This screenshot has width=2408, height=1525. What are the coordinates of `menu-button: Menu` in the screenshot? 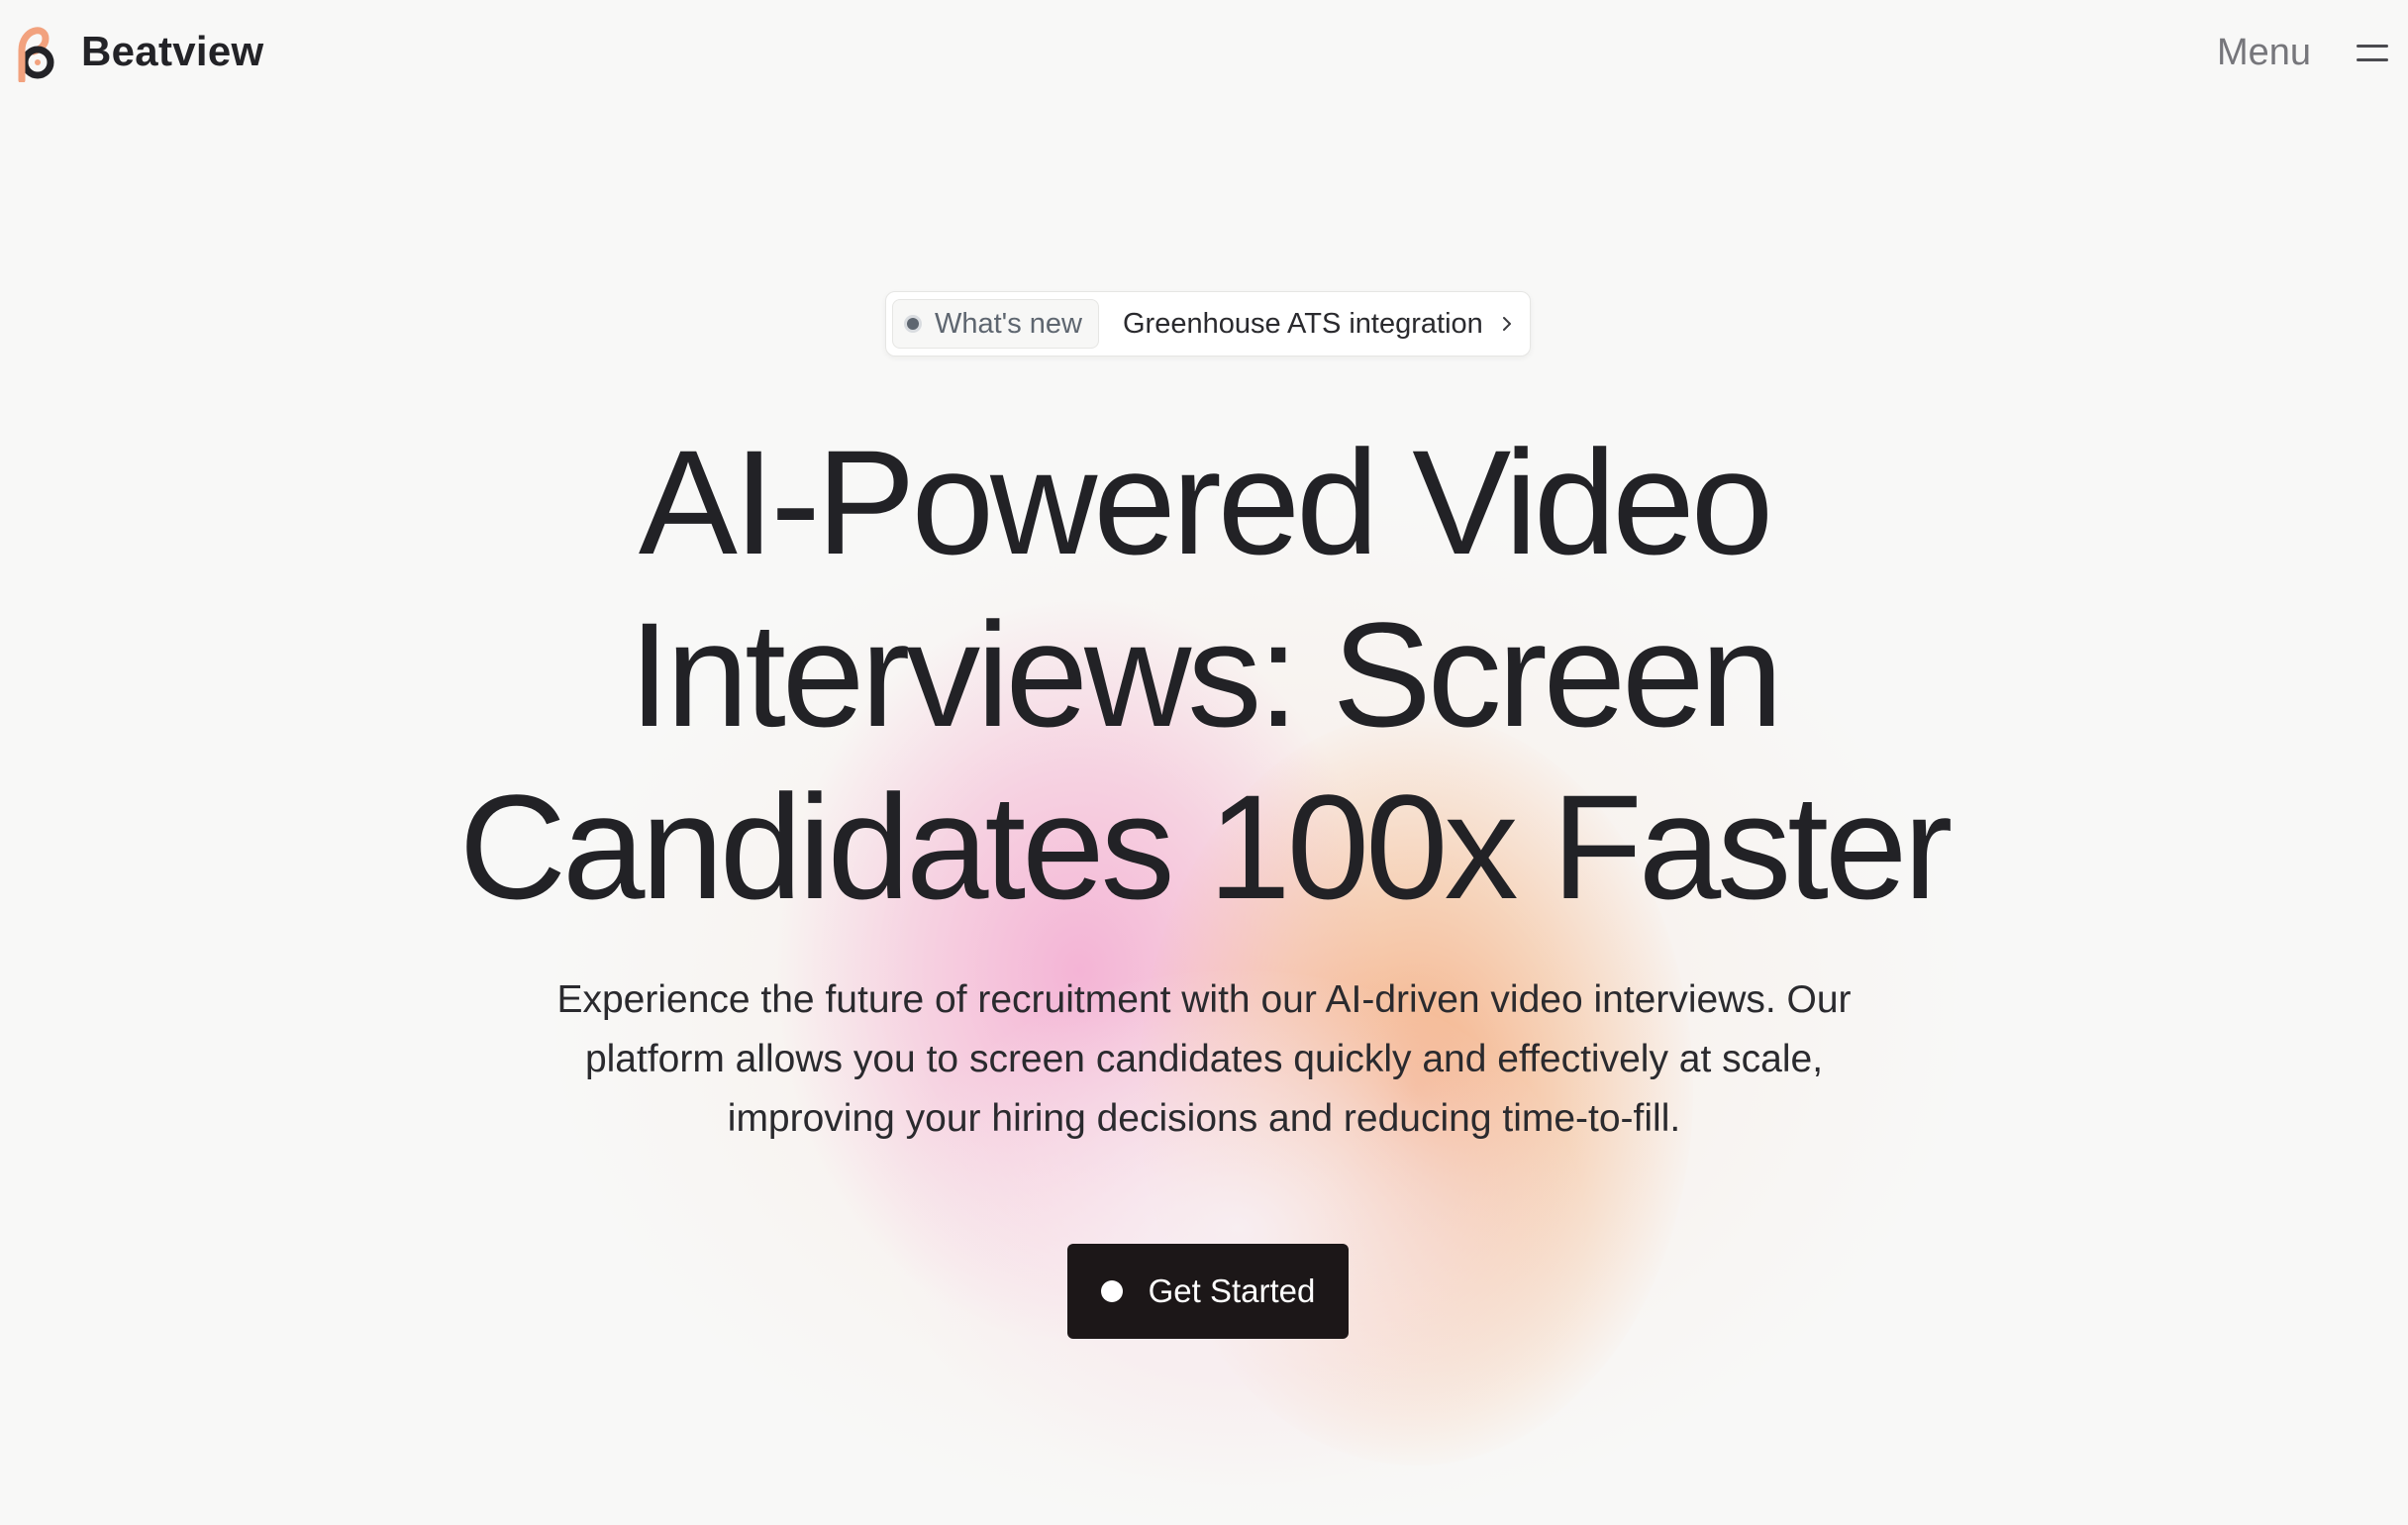 It's located at (2302, 53).